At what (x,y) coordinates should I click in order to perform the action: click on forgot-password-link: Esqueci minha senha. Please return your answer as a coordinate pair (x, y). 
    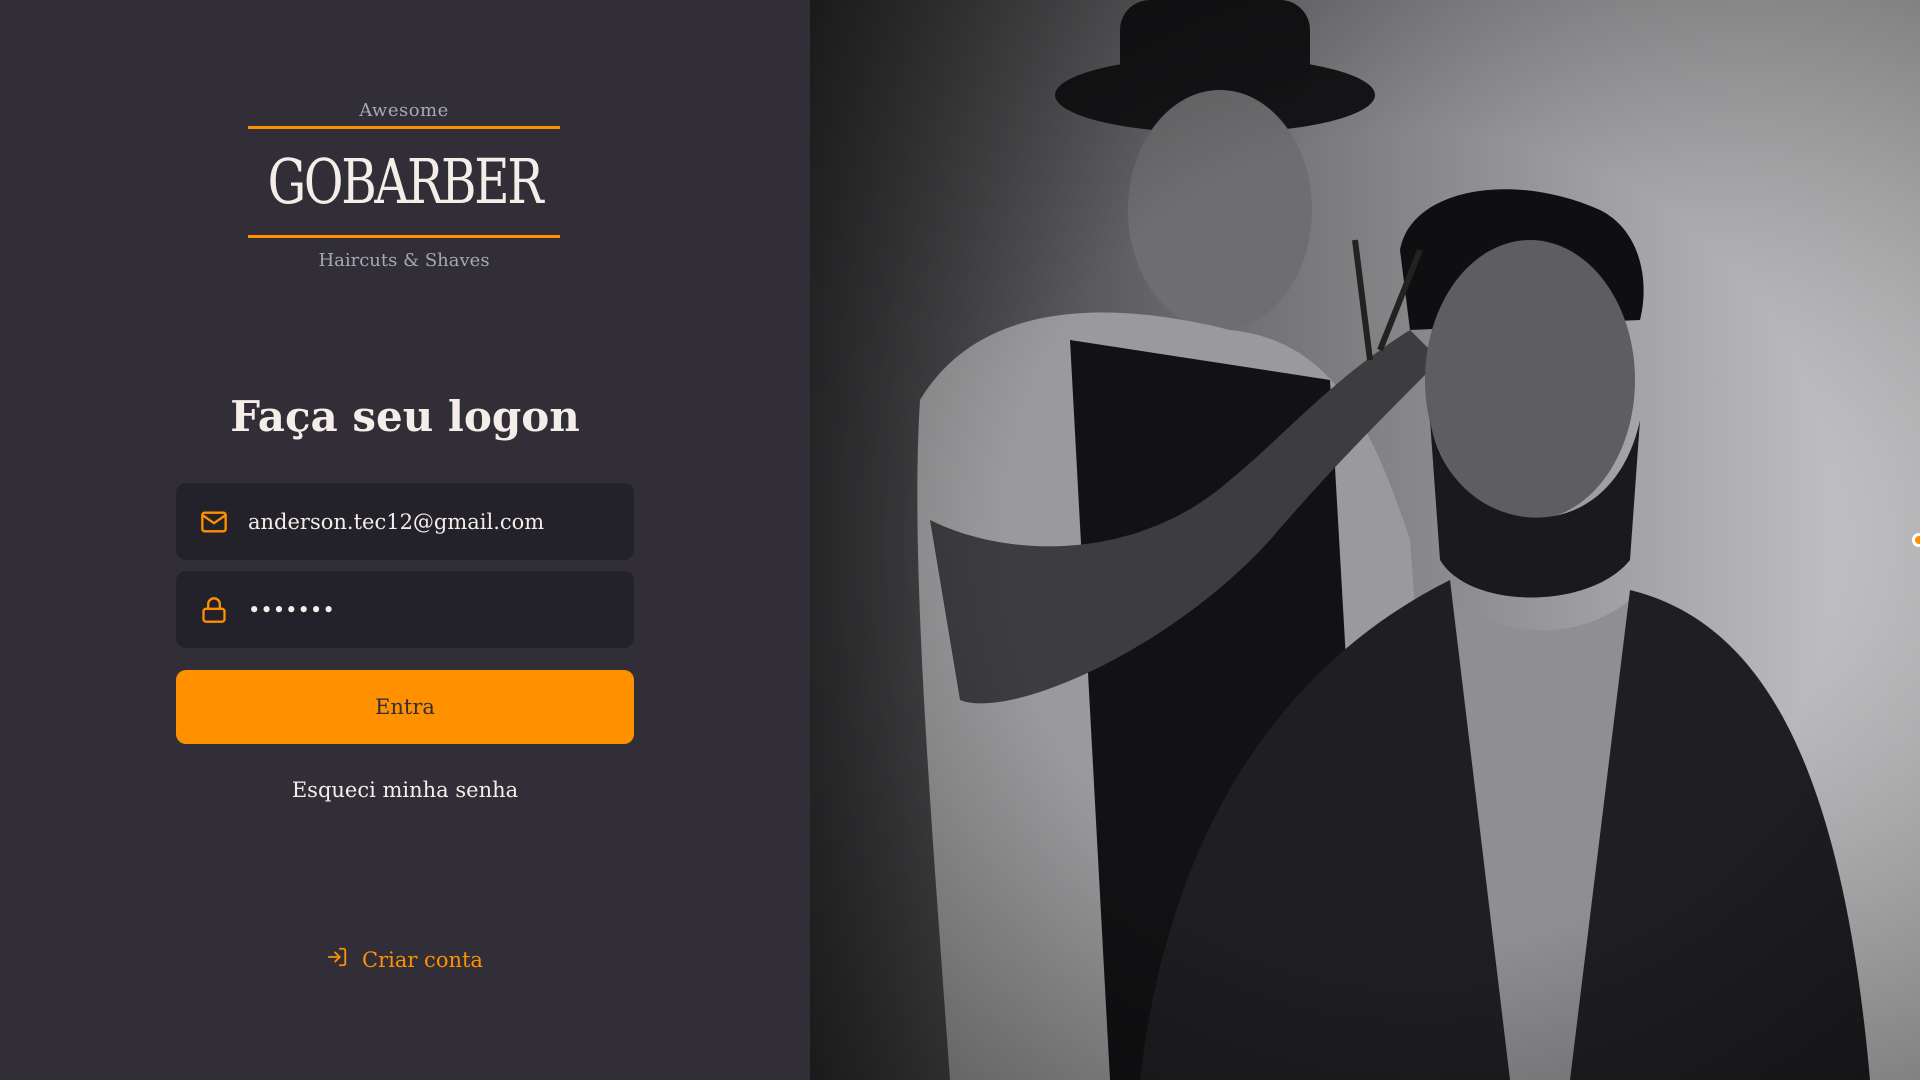
    Looking at the image, I should click on (405, 790).